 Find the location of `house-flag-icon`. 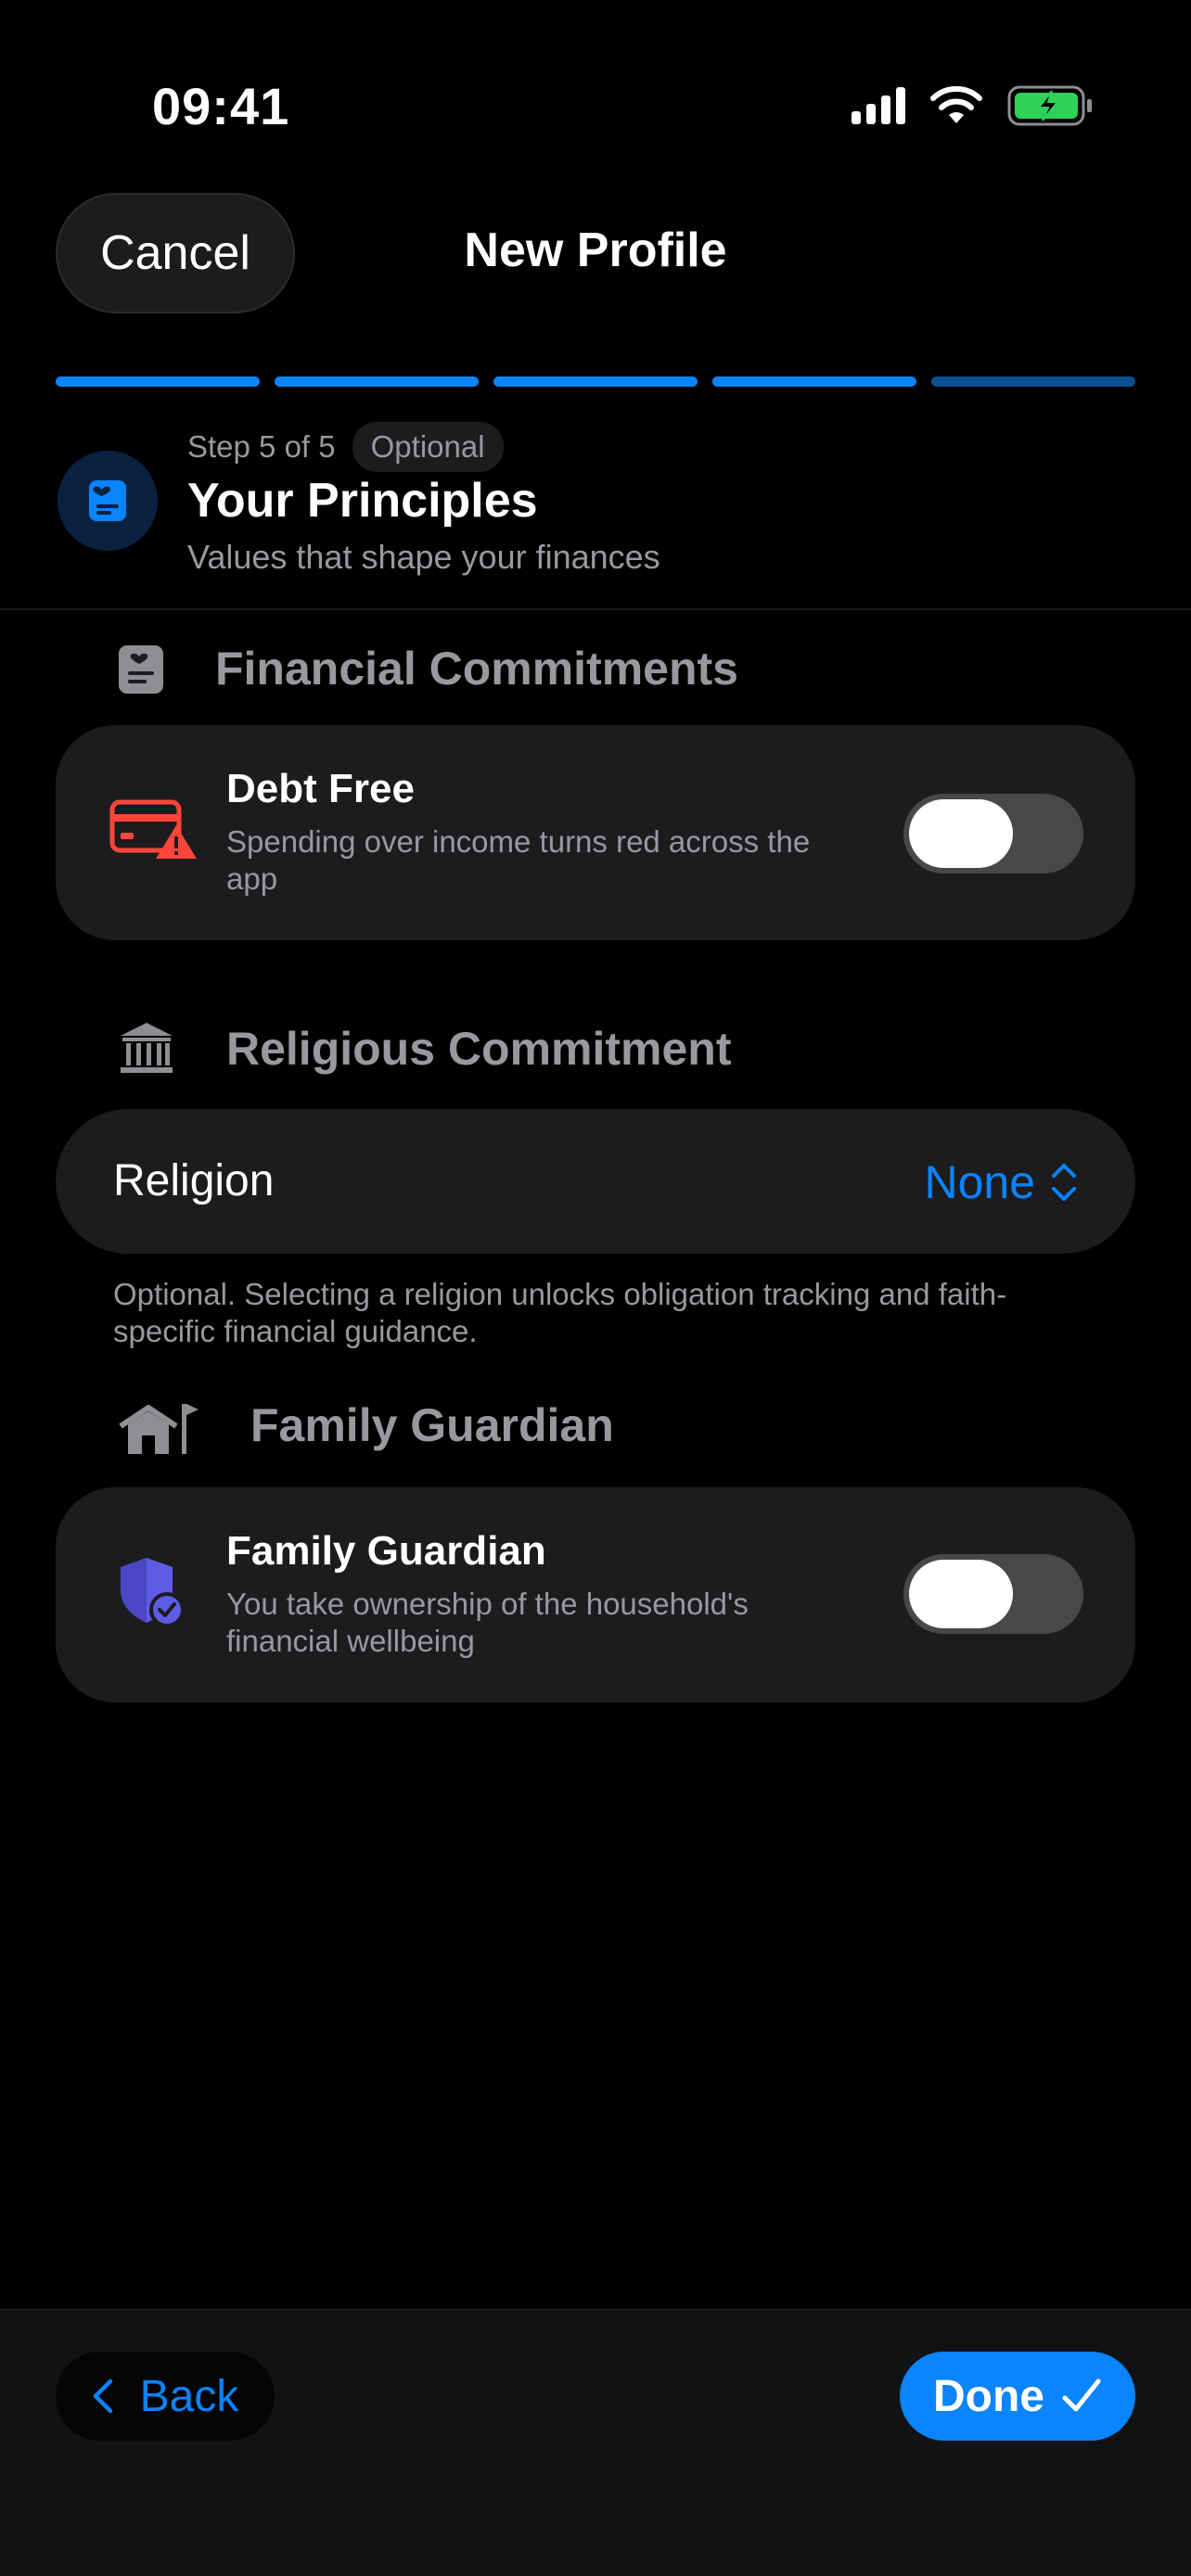

house-flag-icon is located at coordinates (157, 1427).